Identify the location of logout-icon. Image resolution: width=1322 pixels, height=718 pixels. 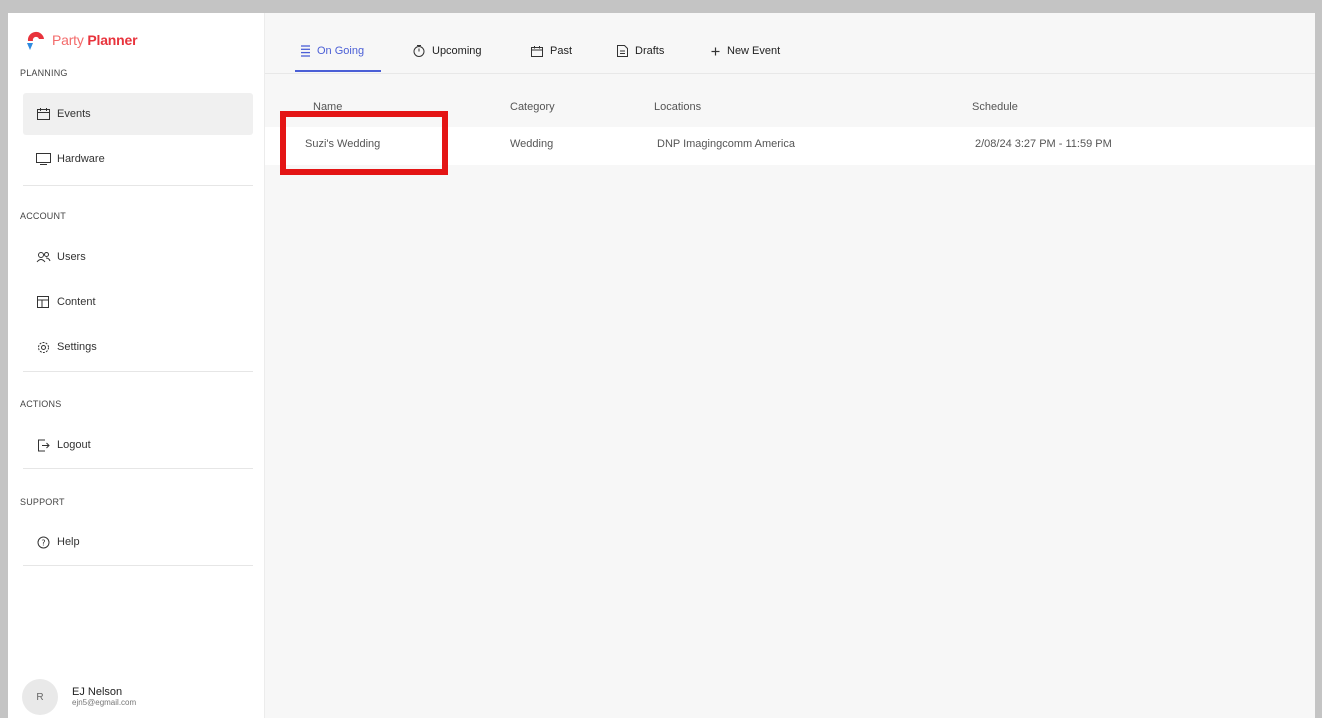
(43, 445).